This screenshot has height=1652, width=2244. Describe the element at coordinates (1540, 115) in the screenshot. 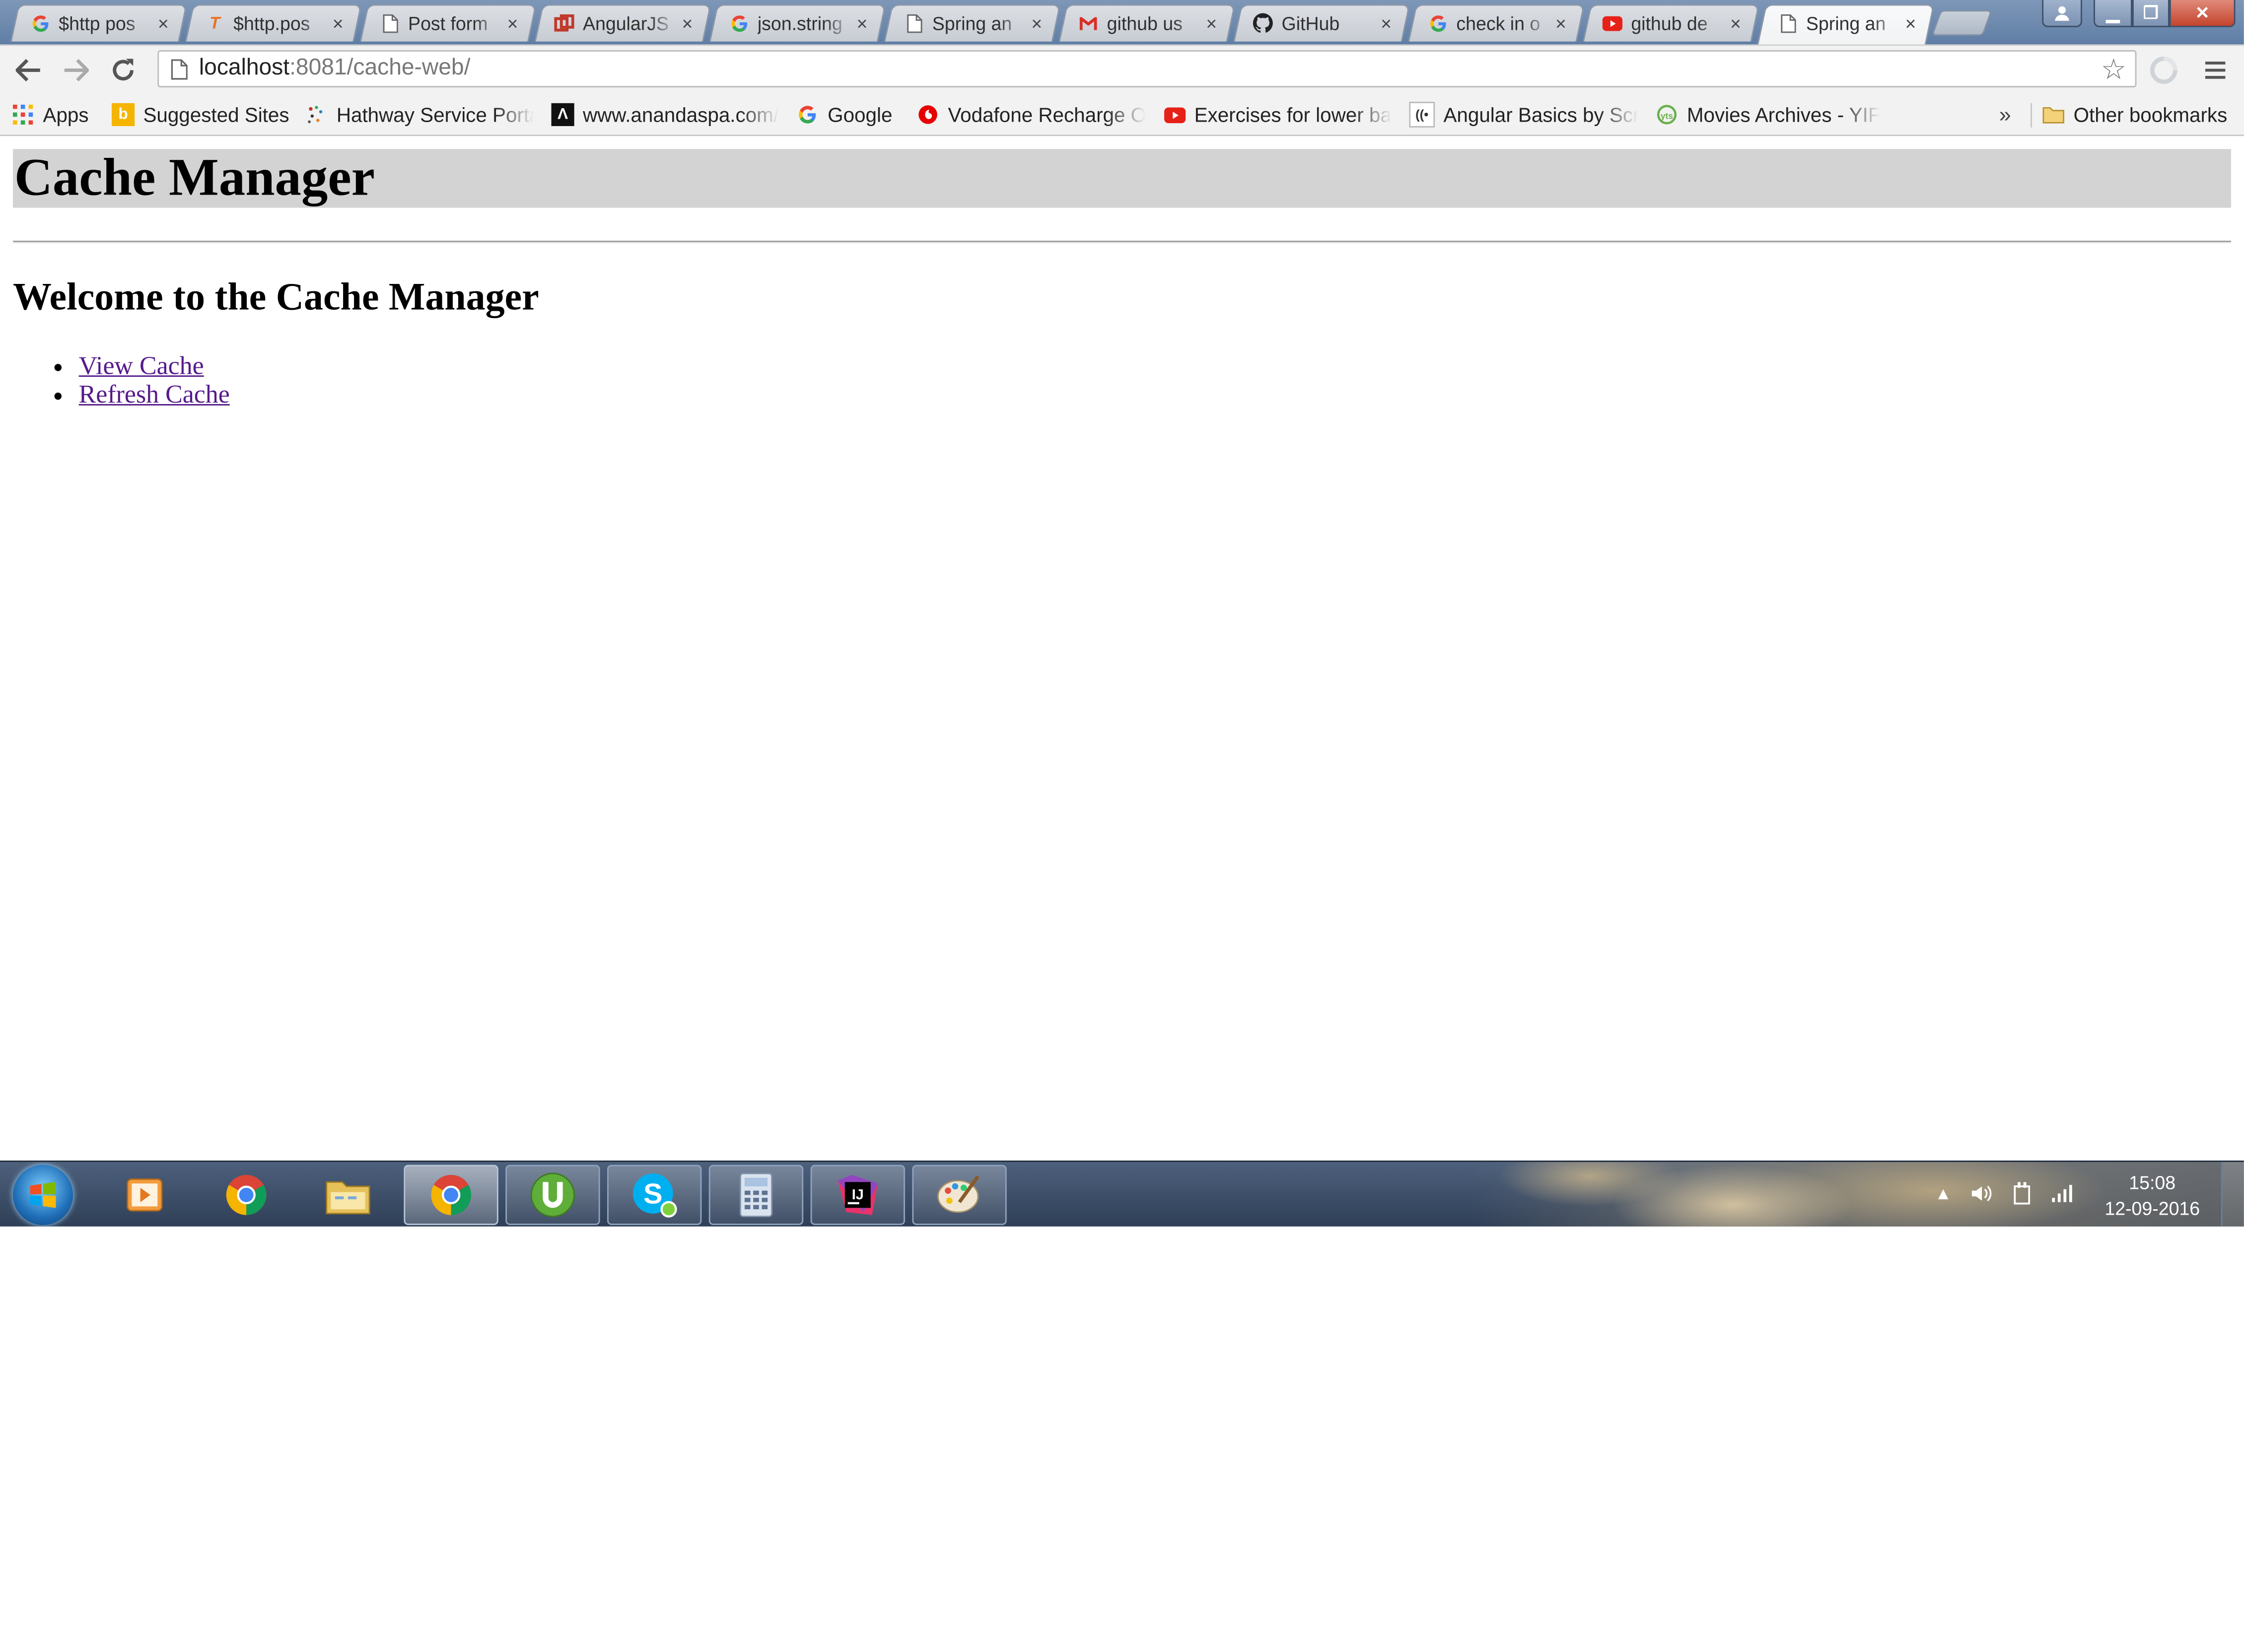

I see `bookmark-label: Angular Basics by Scri` at that location.